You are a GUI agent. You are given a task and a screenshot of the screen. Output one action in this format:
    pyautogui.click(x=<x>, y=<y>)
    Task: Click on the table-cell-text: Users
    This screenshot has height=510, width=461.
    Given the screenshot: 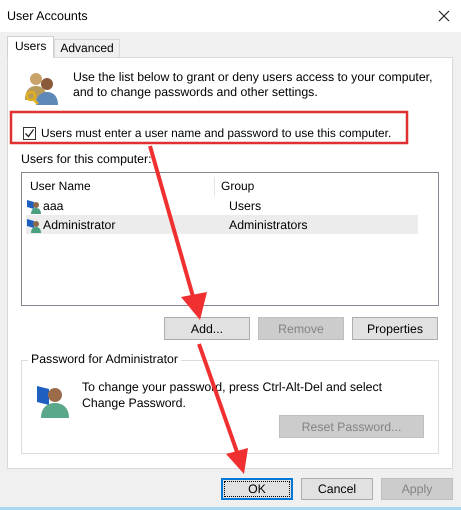 What is the action you would take?
    pyautogui.click(x=245, y=205)
    